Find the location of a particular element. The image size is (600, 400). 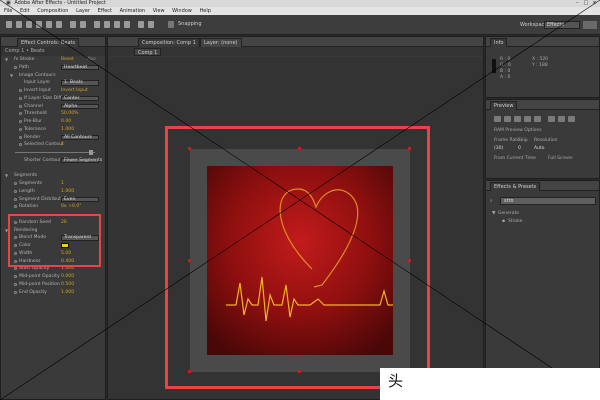

property-value: Invert Input is located at coordinates (74, 91).